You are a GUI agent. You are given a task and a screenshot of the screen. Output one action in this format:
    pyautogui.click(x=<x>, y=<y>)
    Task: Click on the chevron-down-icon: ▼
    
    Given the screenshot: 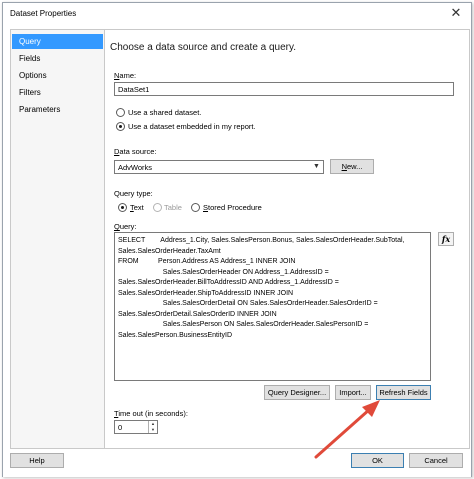 What is the action you would take?
    pyautogui.click(x=316, y=166)
    